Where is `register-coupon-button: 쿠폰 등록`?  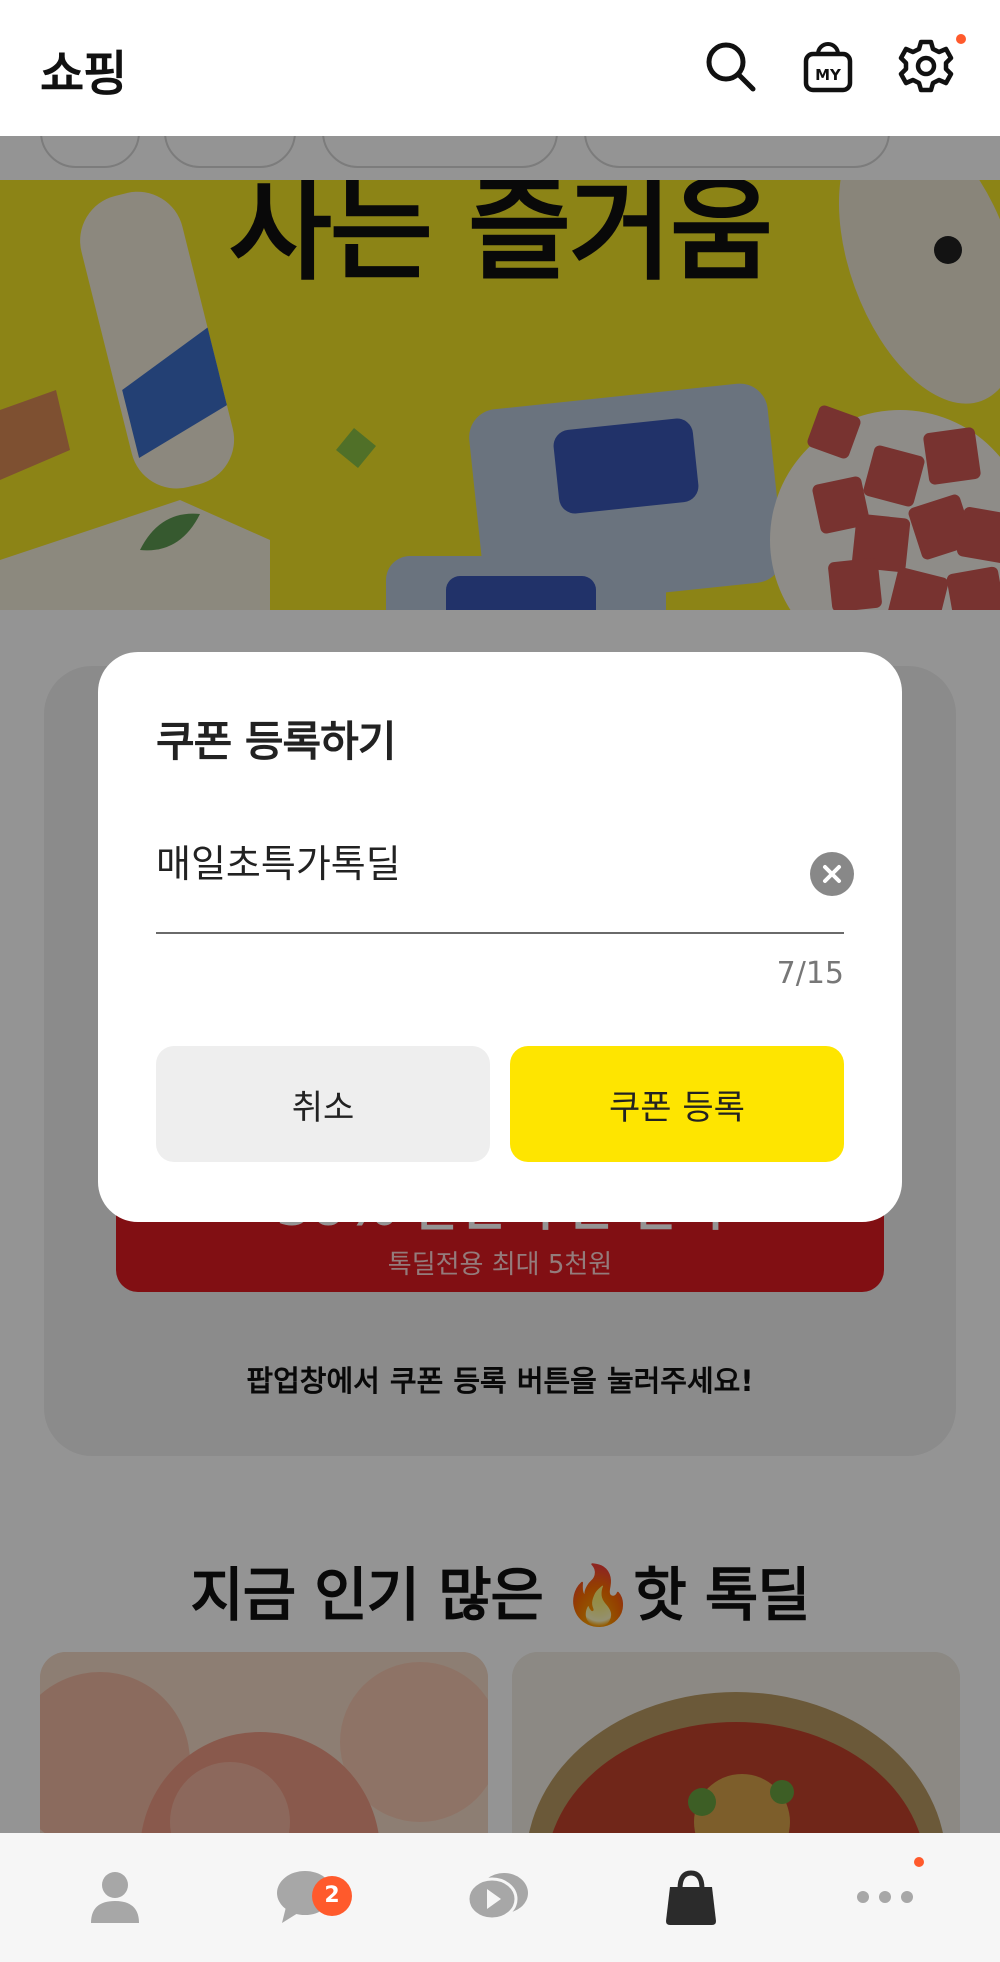 register-coupon-button: 쿠폰 등록 is located at coordinates (677, 1104).